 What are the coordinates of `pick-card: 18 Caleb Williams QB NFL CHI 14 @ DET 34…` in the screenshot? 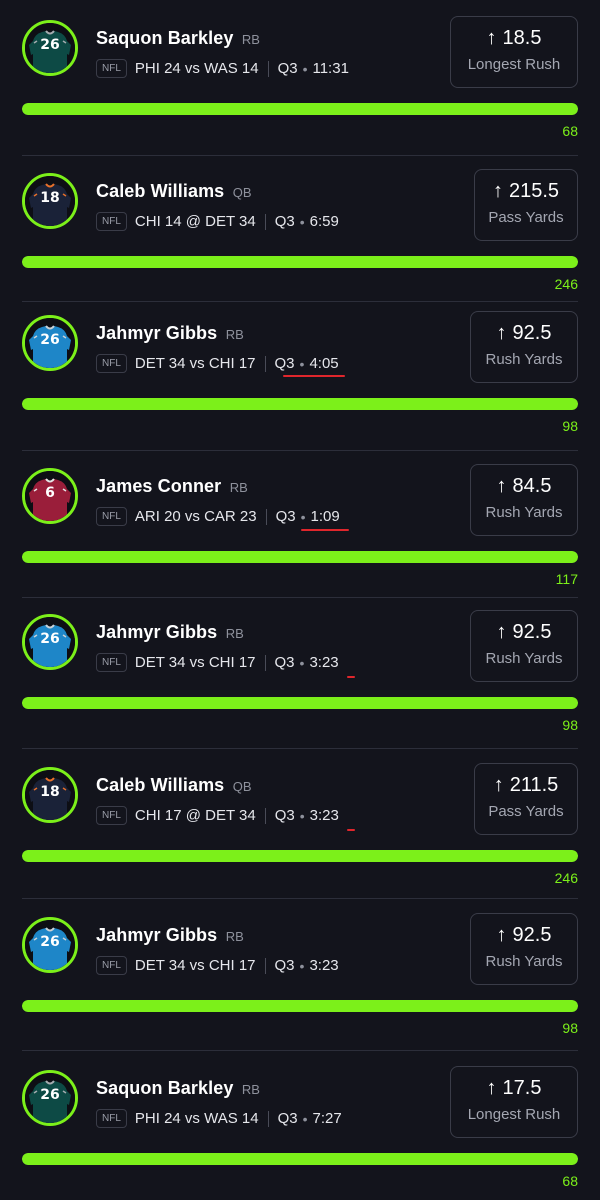 It's located at (300, 244).